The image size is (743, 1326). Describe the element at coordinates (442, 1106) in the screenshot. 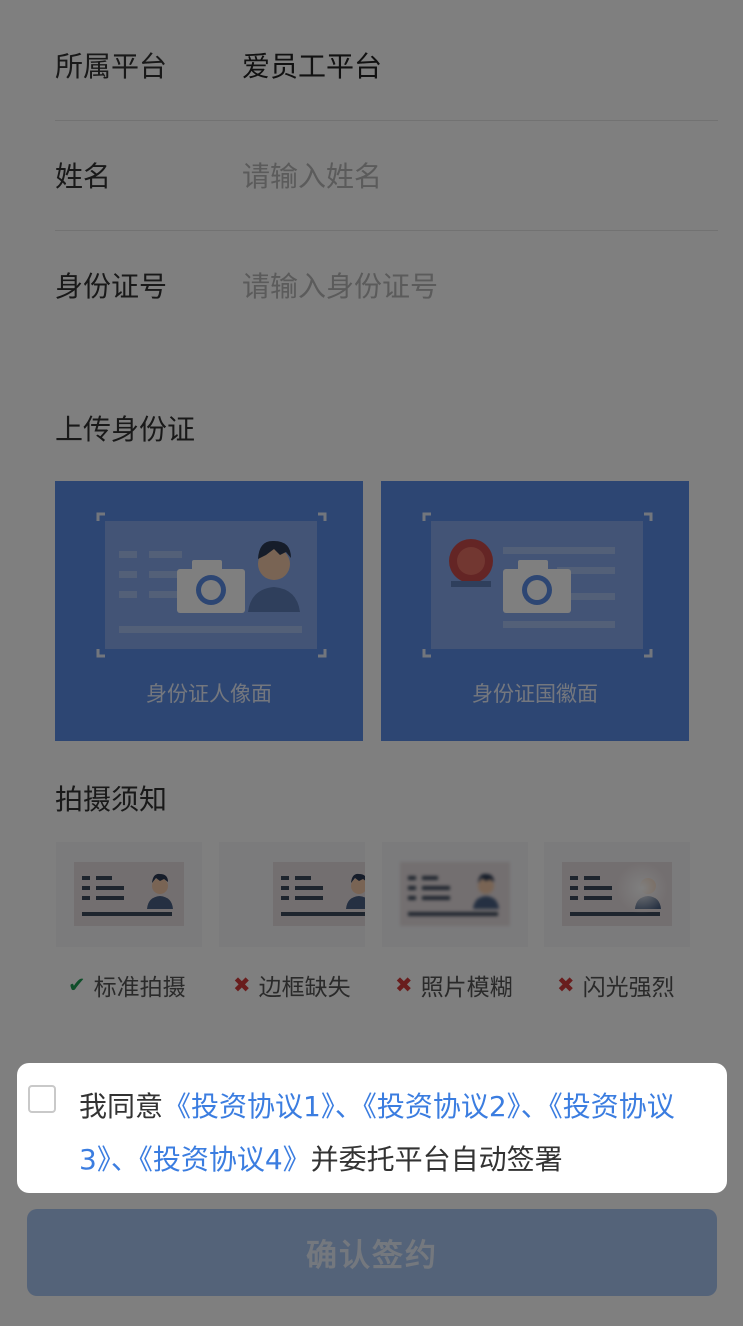

I see `agreement-link-2: 《投资协议2》` at that location.